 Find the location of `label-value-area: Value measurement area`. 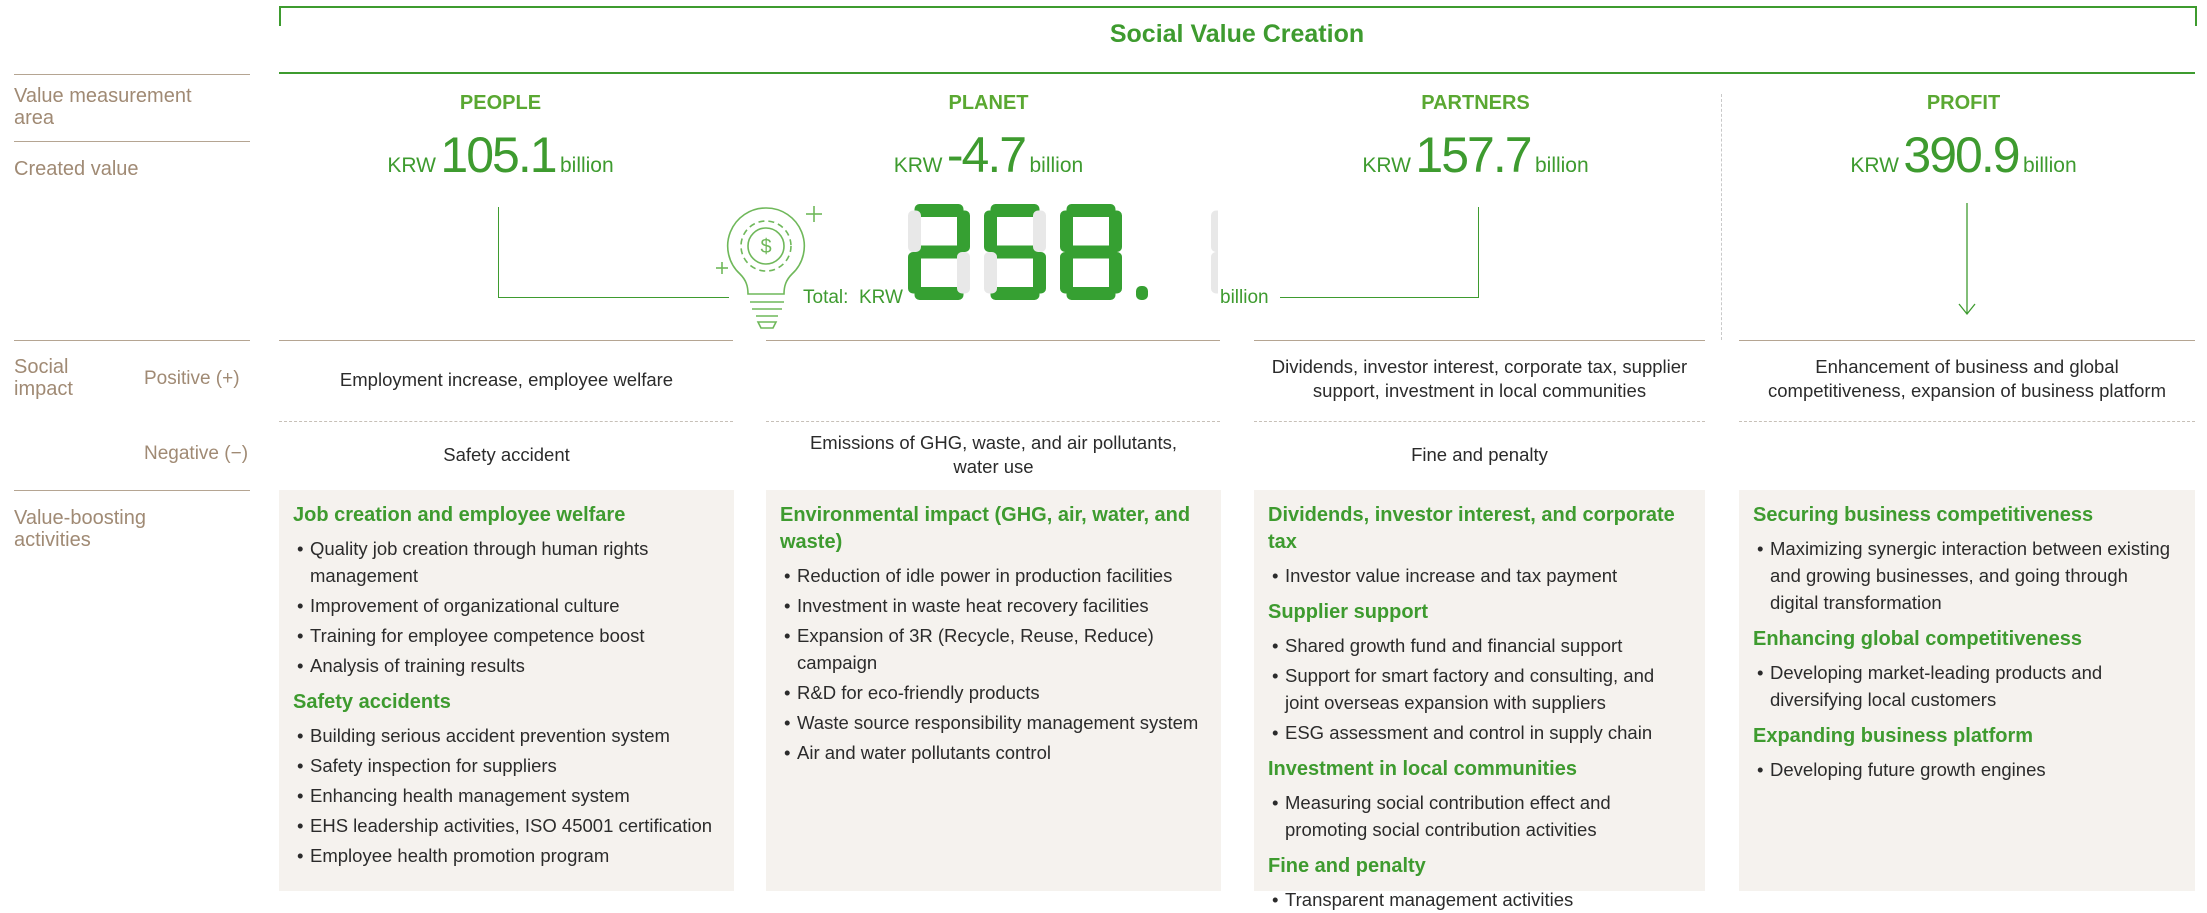

label-value-area: Value measurement area is located at coordinates (103, 107).